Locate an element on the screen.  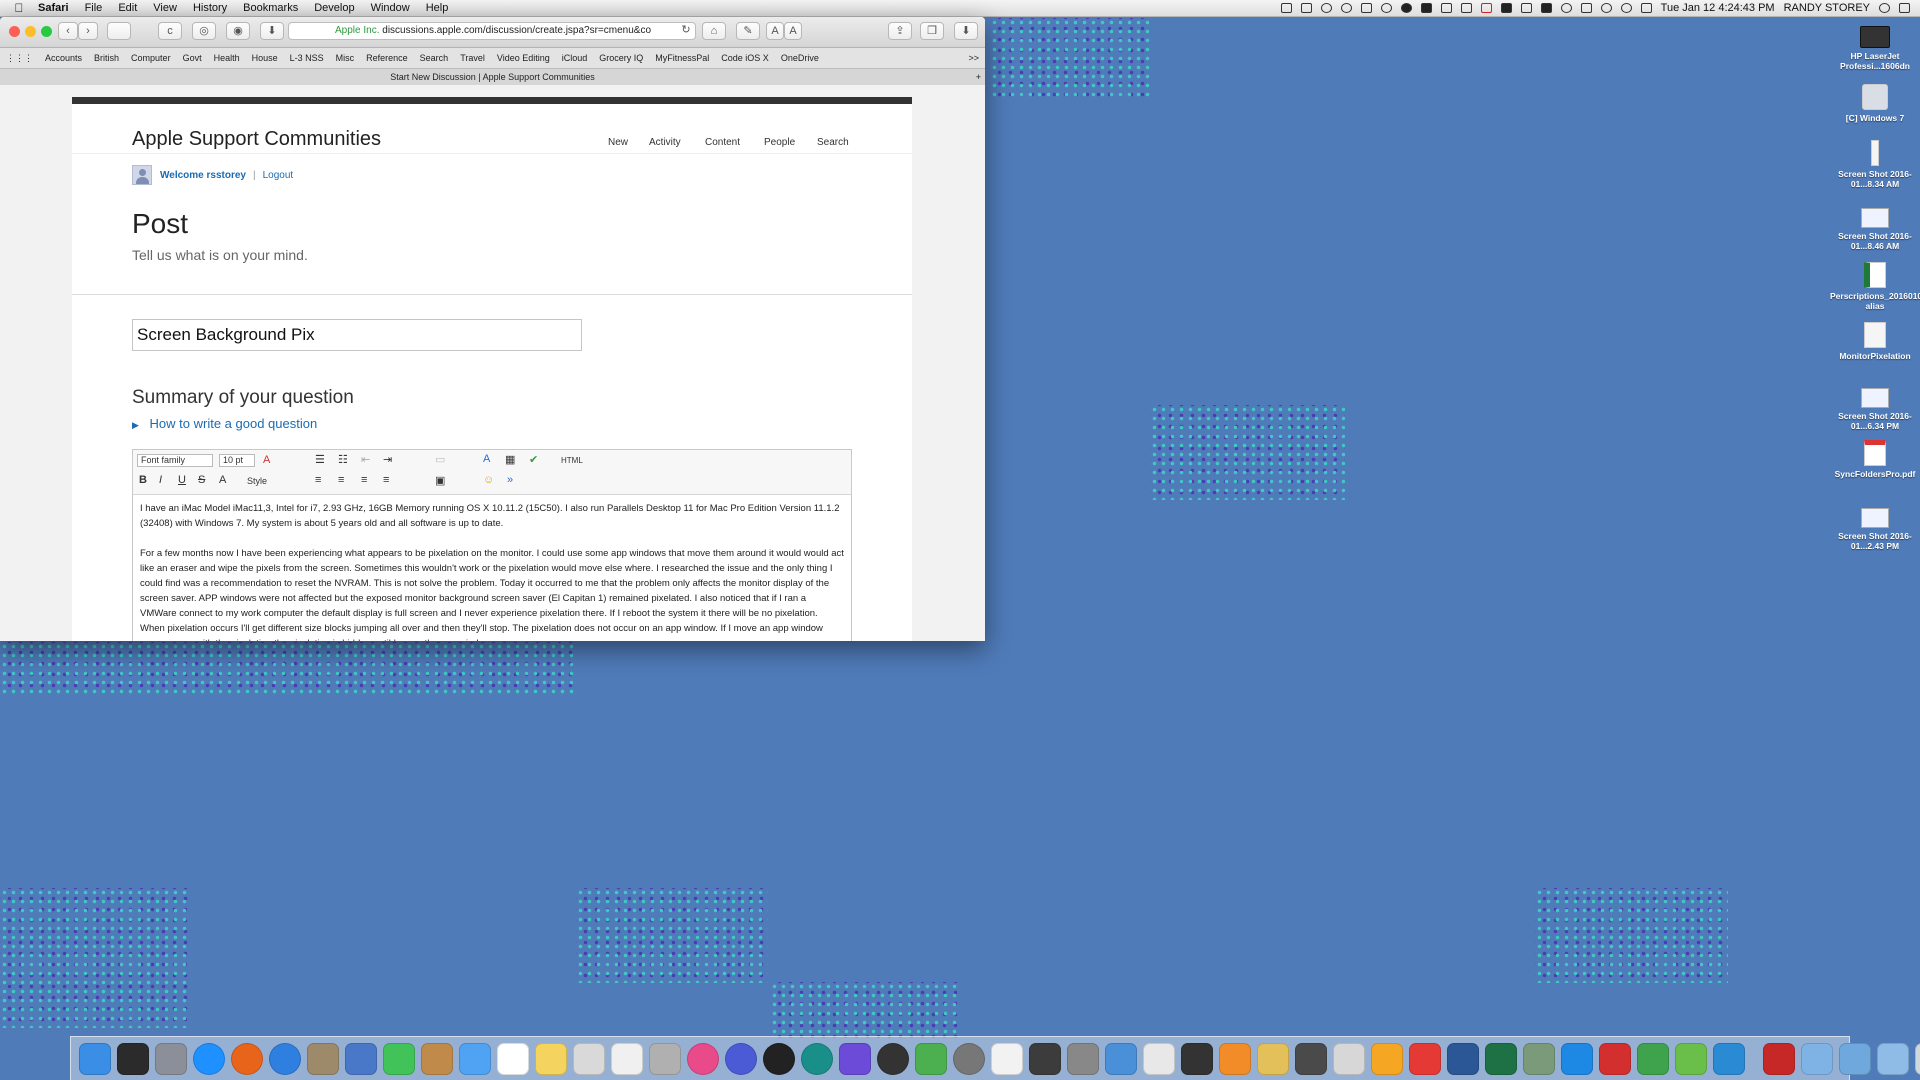
grid-icon is located at coordinates (1366, 8).